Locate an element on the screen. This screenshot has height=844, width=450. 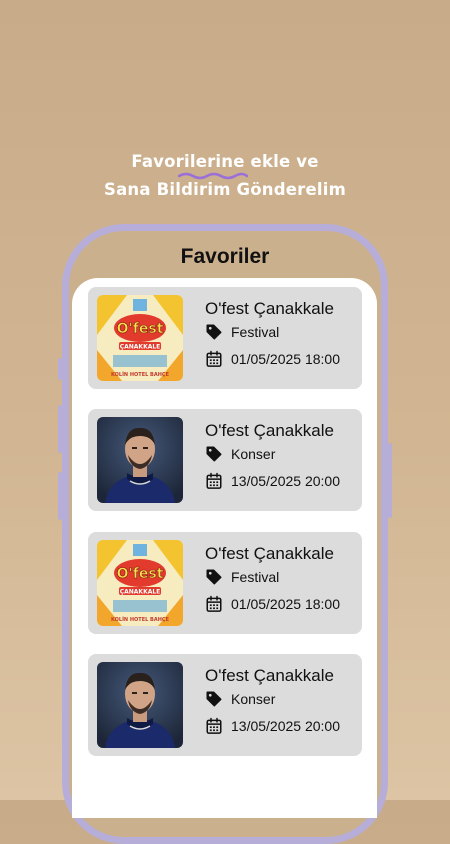
page-title: Favoriler is located at coordinates (225, 256).